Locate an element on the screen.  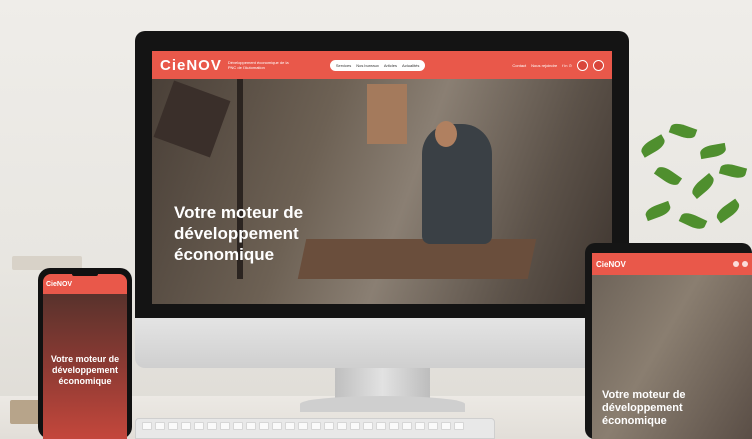
tablet-search-icon is located at coordinates (736, 264).